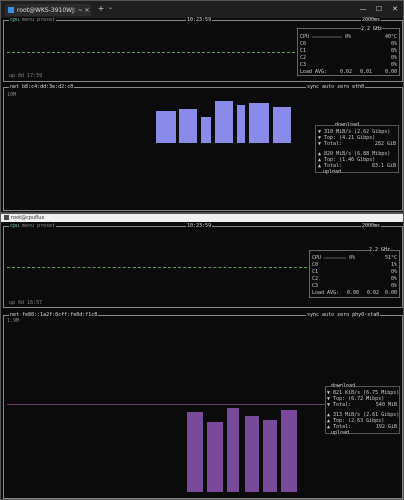 The height and width of the screenshot is (500, 404). I want to click on terminal-tab: root@WKS-3910WJ: ~ ✕, so click(48, 10).